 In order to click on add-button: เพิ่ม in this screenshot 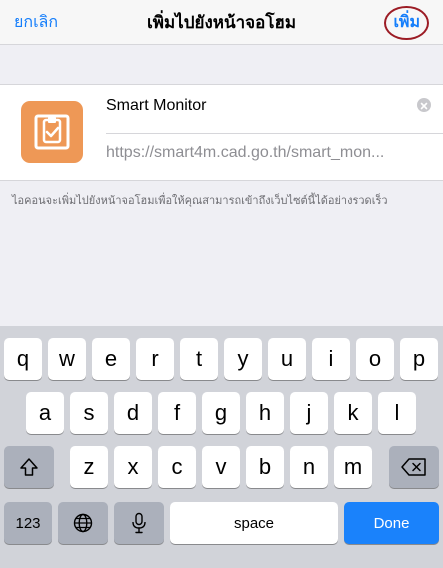, I will do `click(406, 23)`.